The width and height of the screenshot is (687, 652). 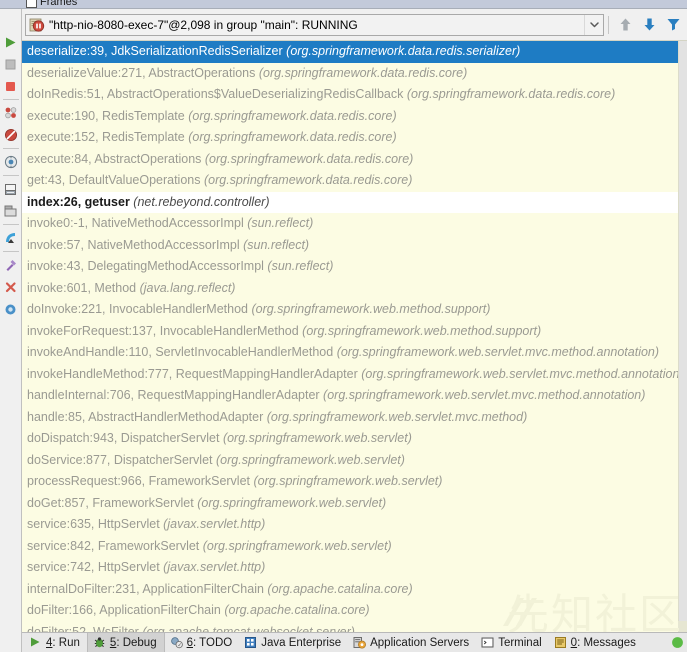 I want to click on step-down-button, so click(x=649, y=25).